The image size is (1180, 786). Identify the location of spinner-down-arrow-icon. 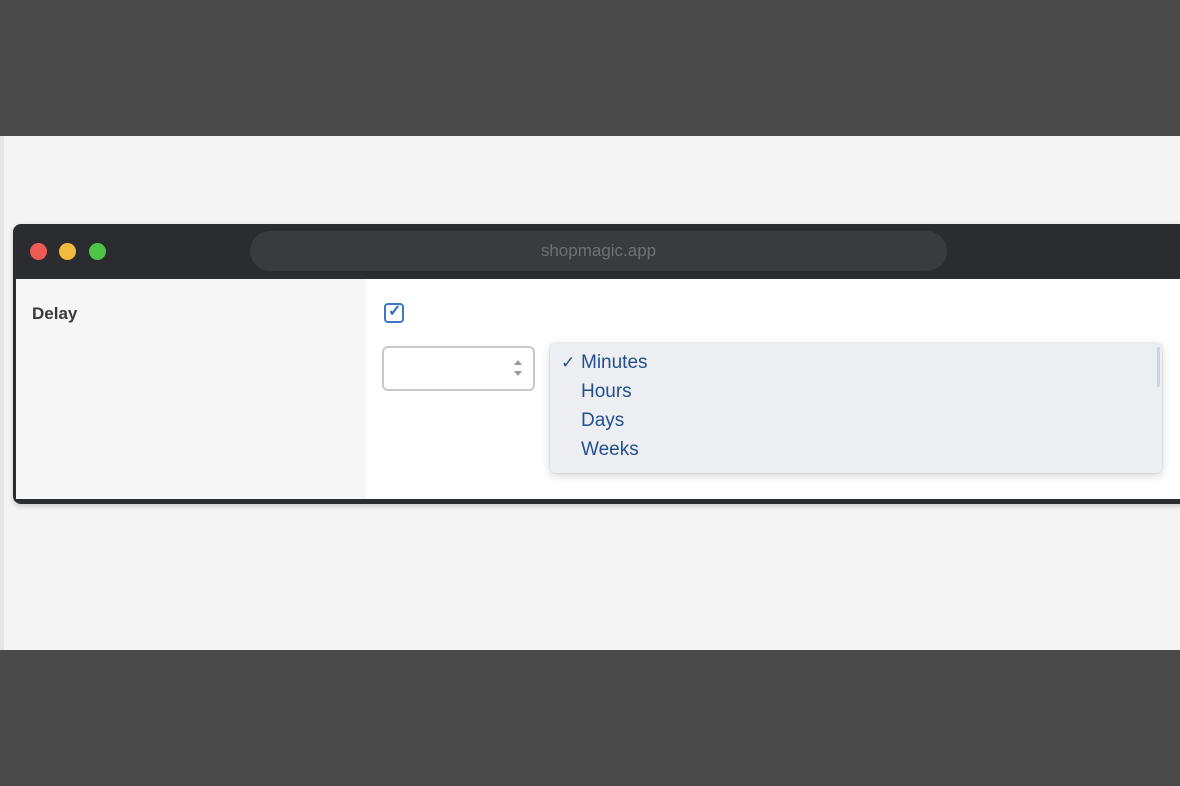
(518, 373).